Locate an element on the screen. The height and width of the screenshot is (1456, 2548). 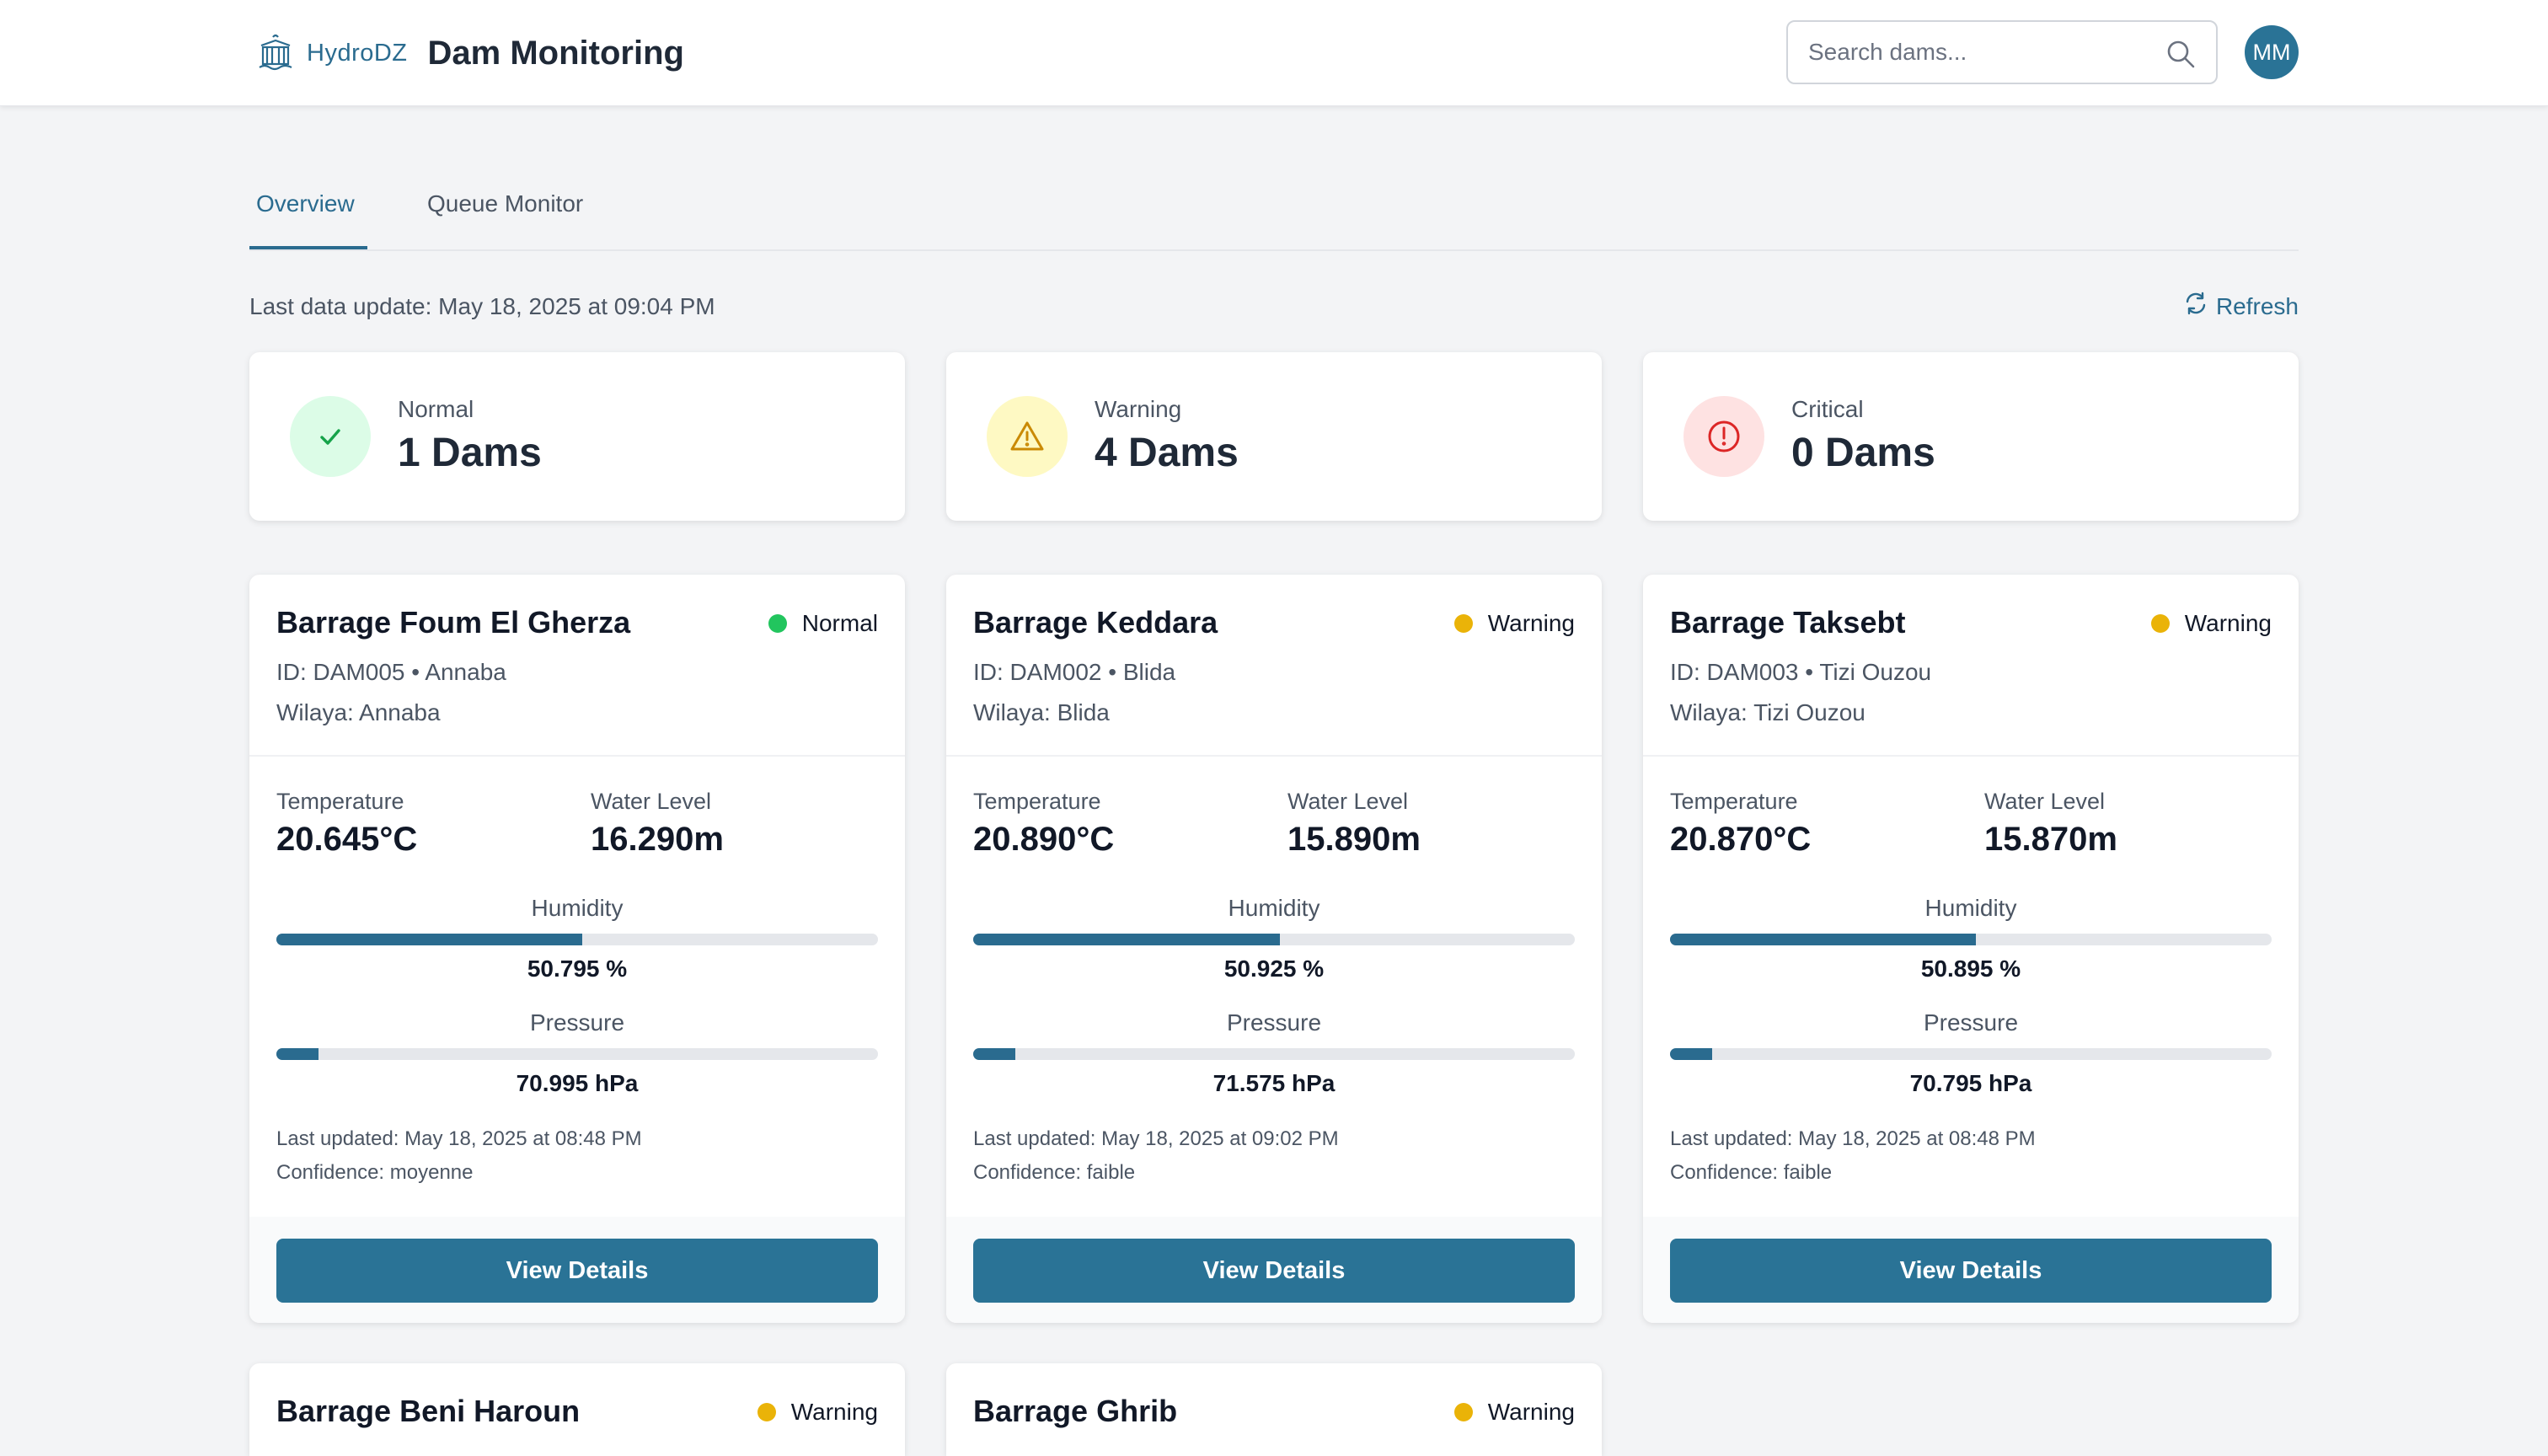
alert-circle-icon is located at coordinates (1724, 436).